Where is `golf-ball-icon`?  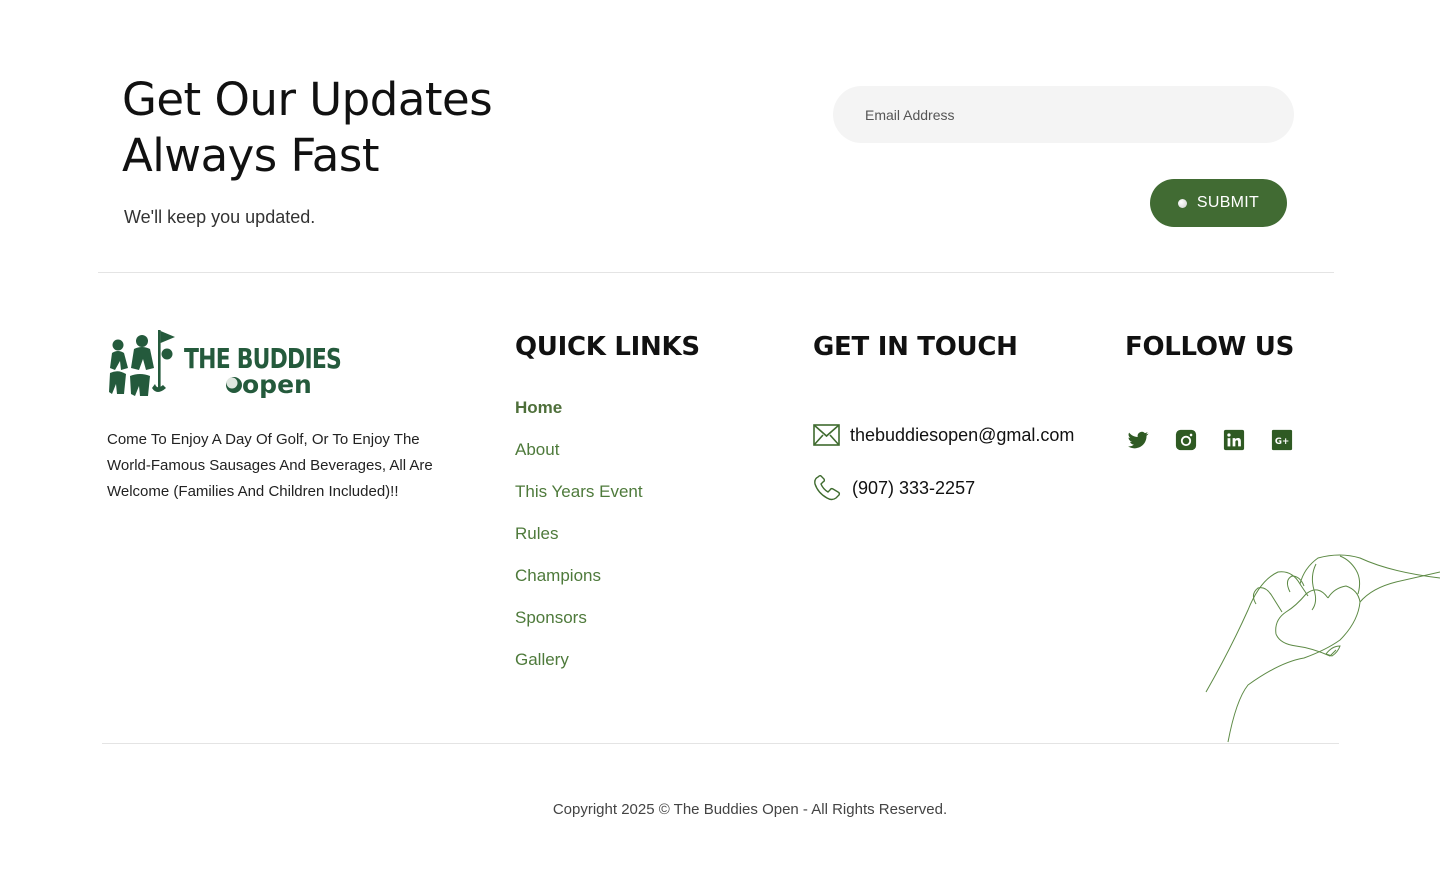 golf-ball-icon is located at coordinates (1182, 203).